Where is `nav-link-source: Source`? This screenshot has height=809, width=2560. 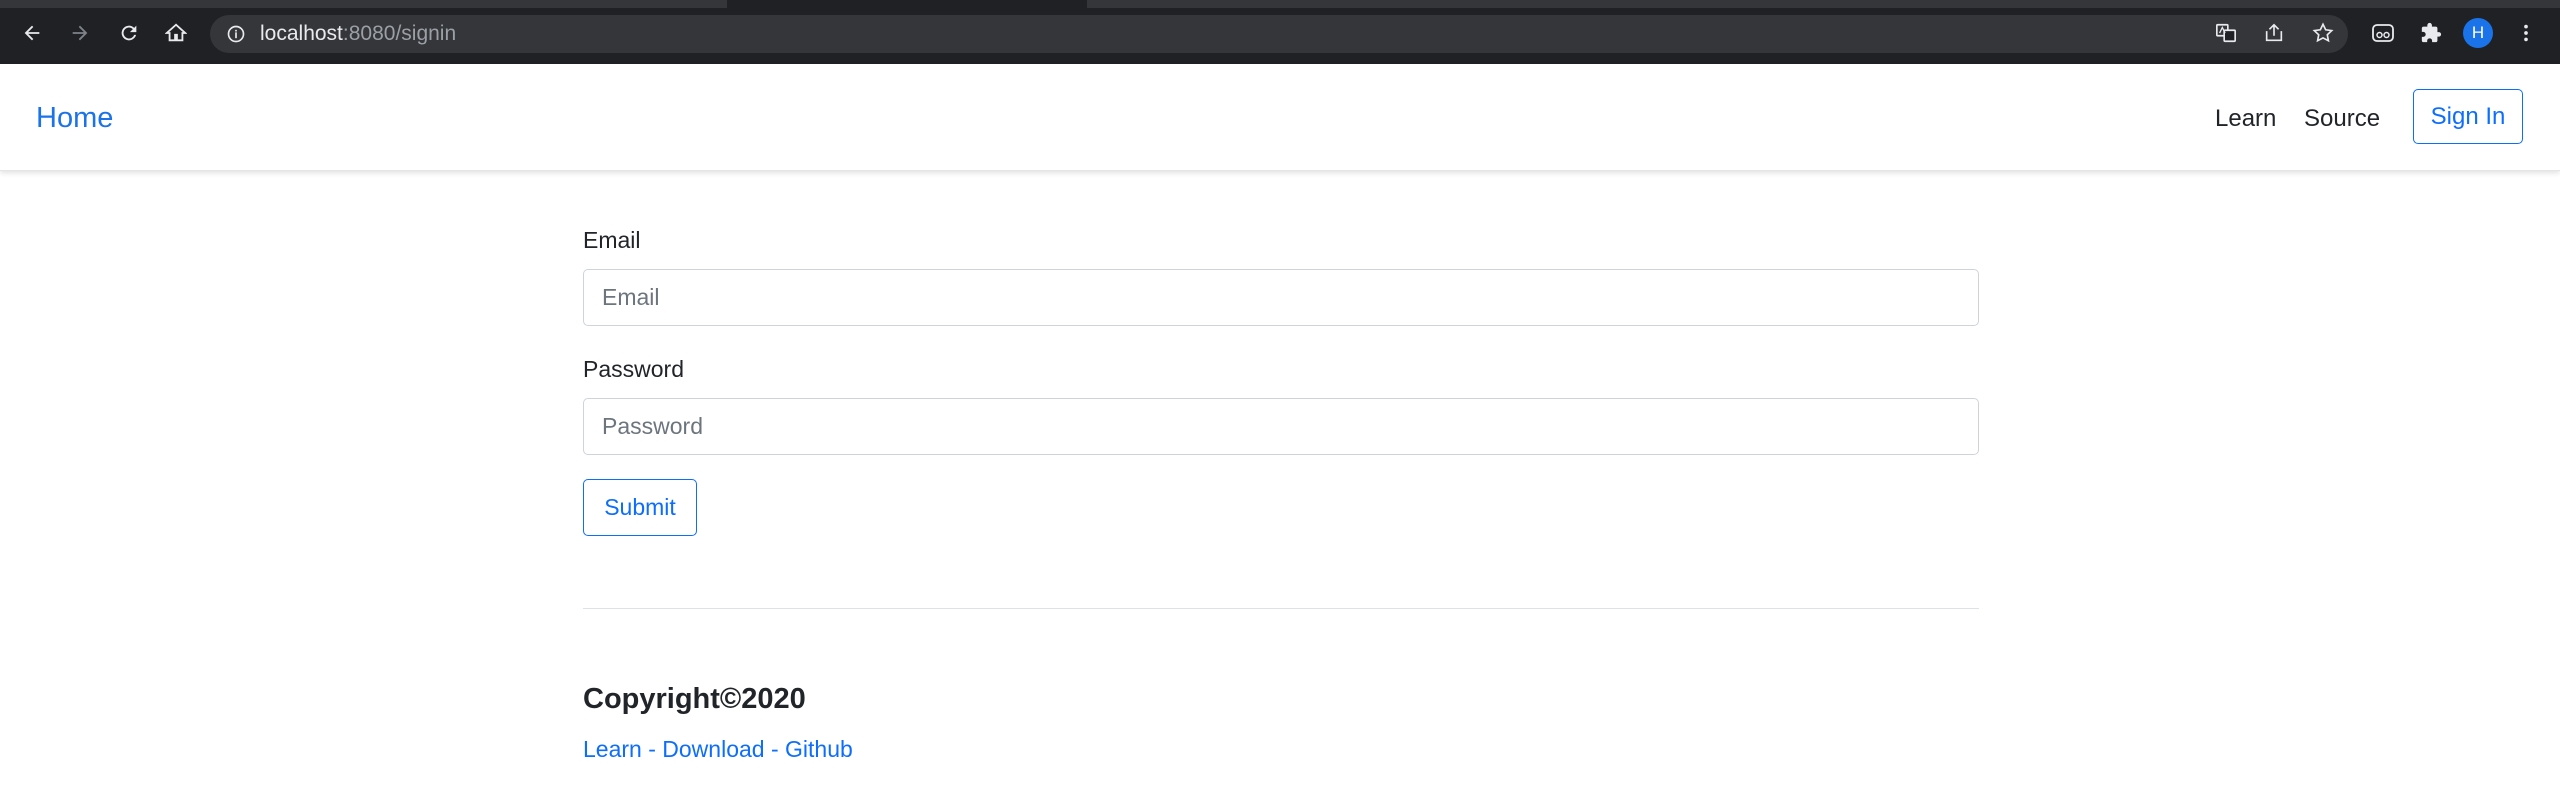
nav-link-source: Source is located at coordinates (2342, 119).